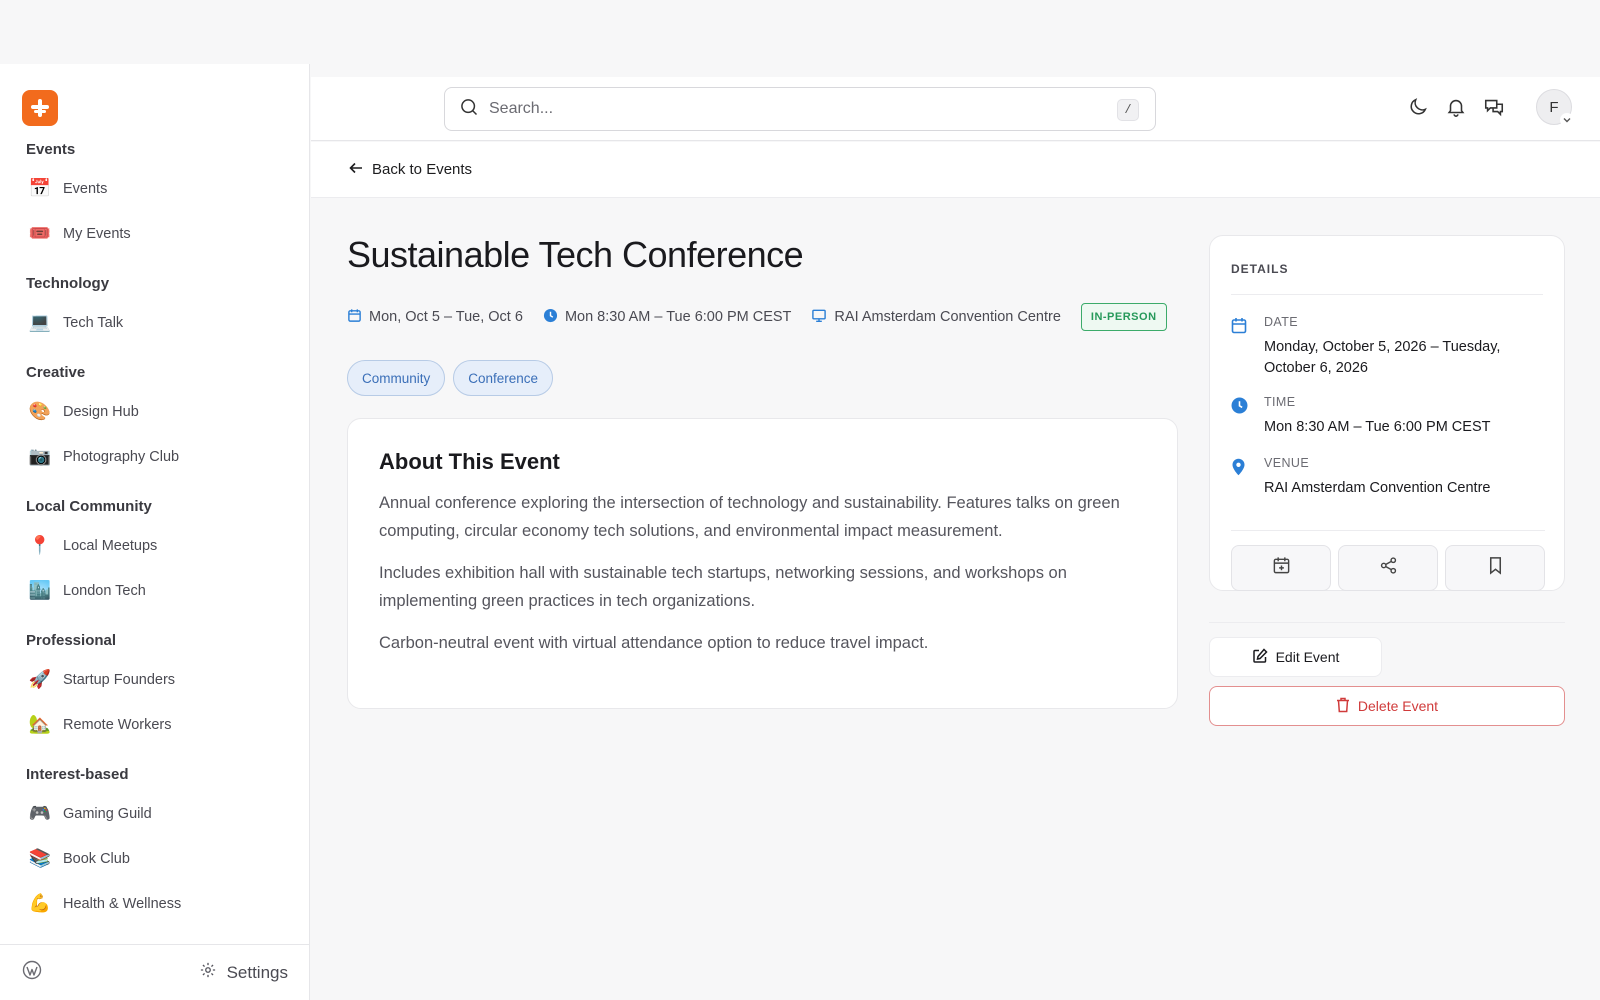 The width and height of the screenshot is (1600, 1000). Describe the element at coordinates (40, 456) in the screenshot. I see `camera-emoji-icon: 📷` at that location.